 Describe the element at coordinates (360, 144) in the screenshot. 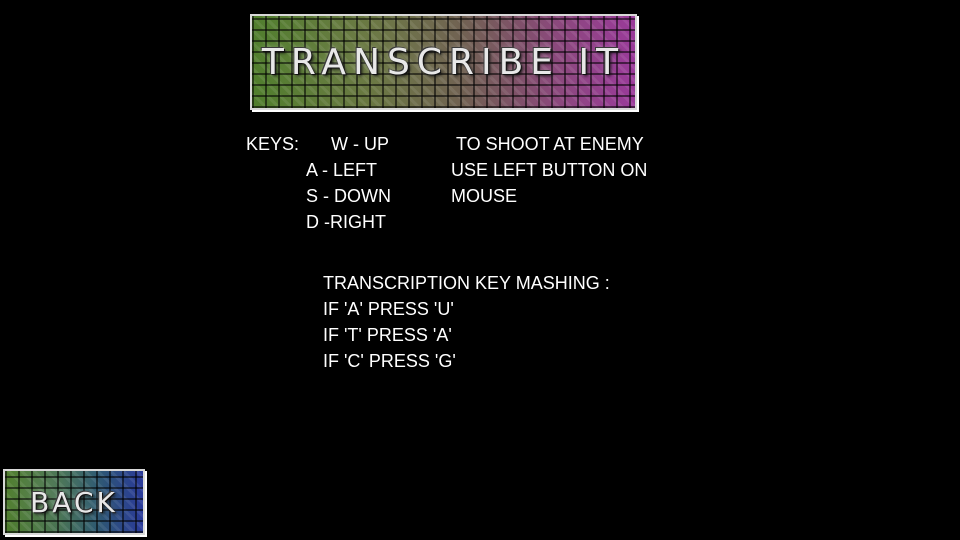

I see `key-w-up: W - UP` at that location.